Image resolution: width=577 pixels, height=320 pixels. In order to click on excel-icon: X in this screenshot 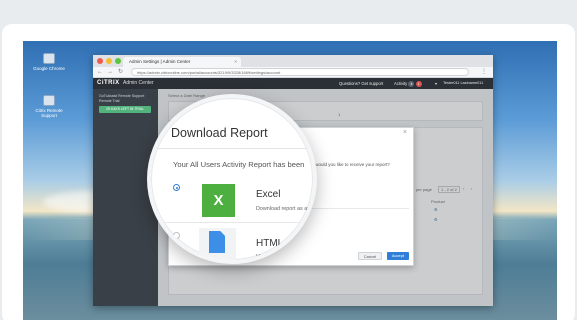, I will do `click(218, 200)`.